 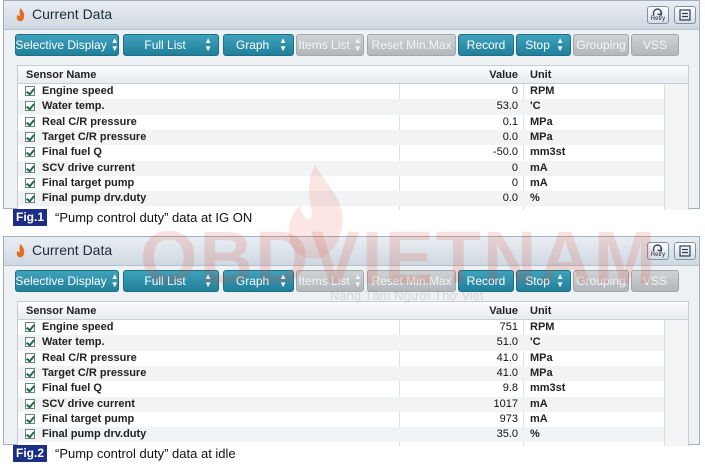 I want to click on record-label: Record, so click(x=486, y=45).